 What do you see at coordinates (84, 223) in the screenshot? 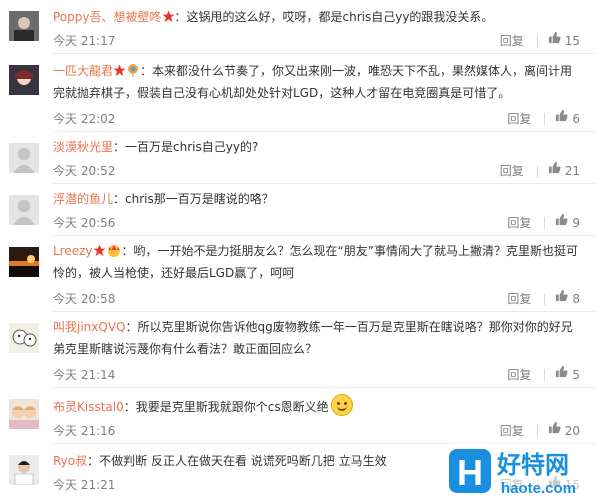
I see `comment-time: 今天 20:56` at bounding box center [84, 223].